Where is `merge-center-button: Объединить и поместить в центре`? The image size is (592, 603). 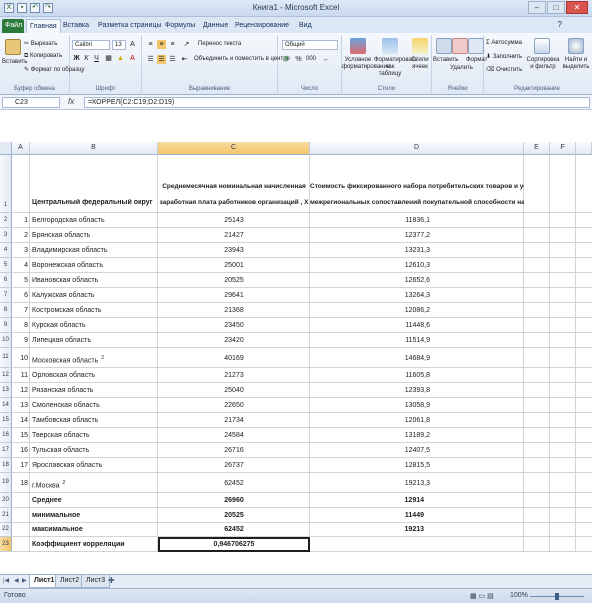
merge-center-button: Объединить и поместить в центре is located at coordinates (242, 59).